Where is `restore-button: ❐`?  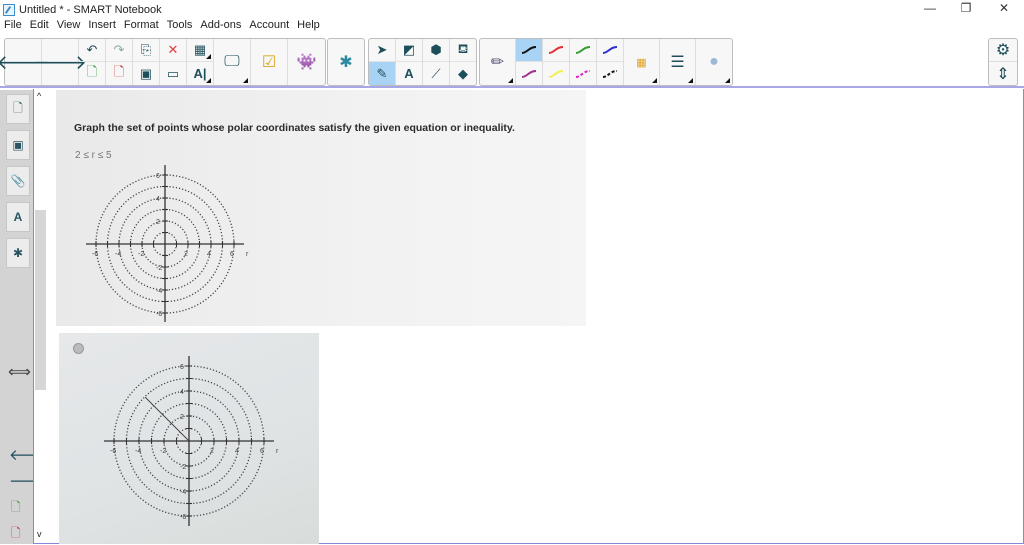
restore-button: ❐ is located at coordinates (966, 8).